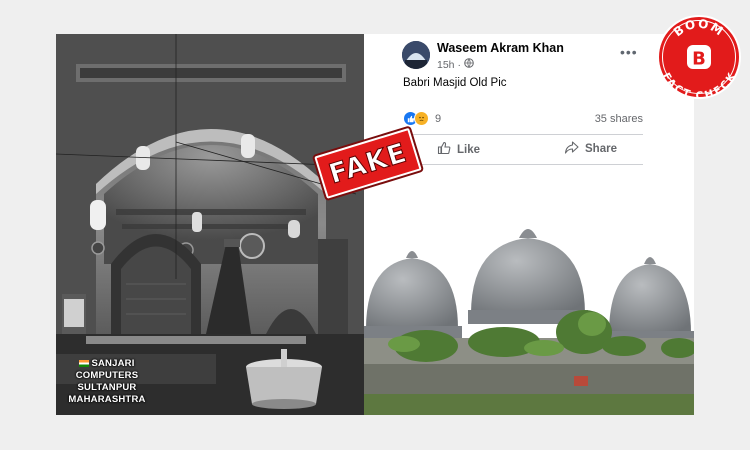 This screenshot has height=450, width=750. What do you see at coordinates (619, 119) in the screenshot?
I see `shares-count: 35 shares` at bounding box center [619, 119].